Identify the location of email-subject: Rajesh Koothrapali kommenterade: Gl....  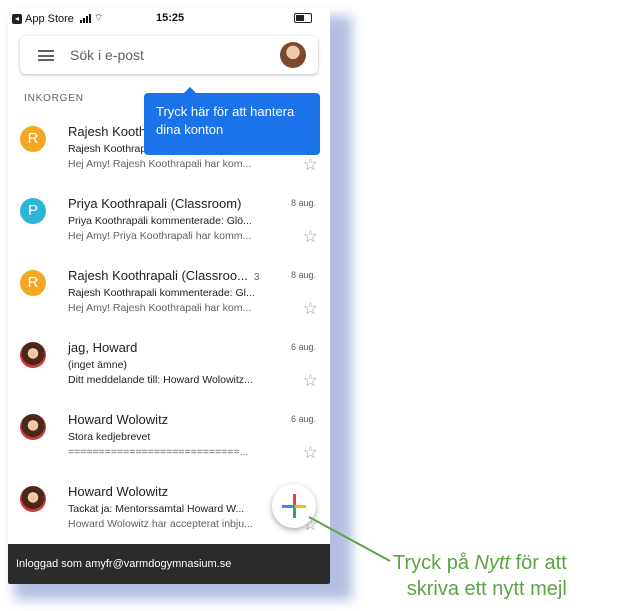
(161, 293).